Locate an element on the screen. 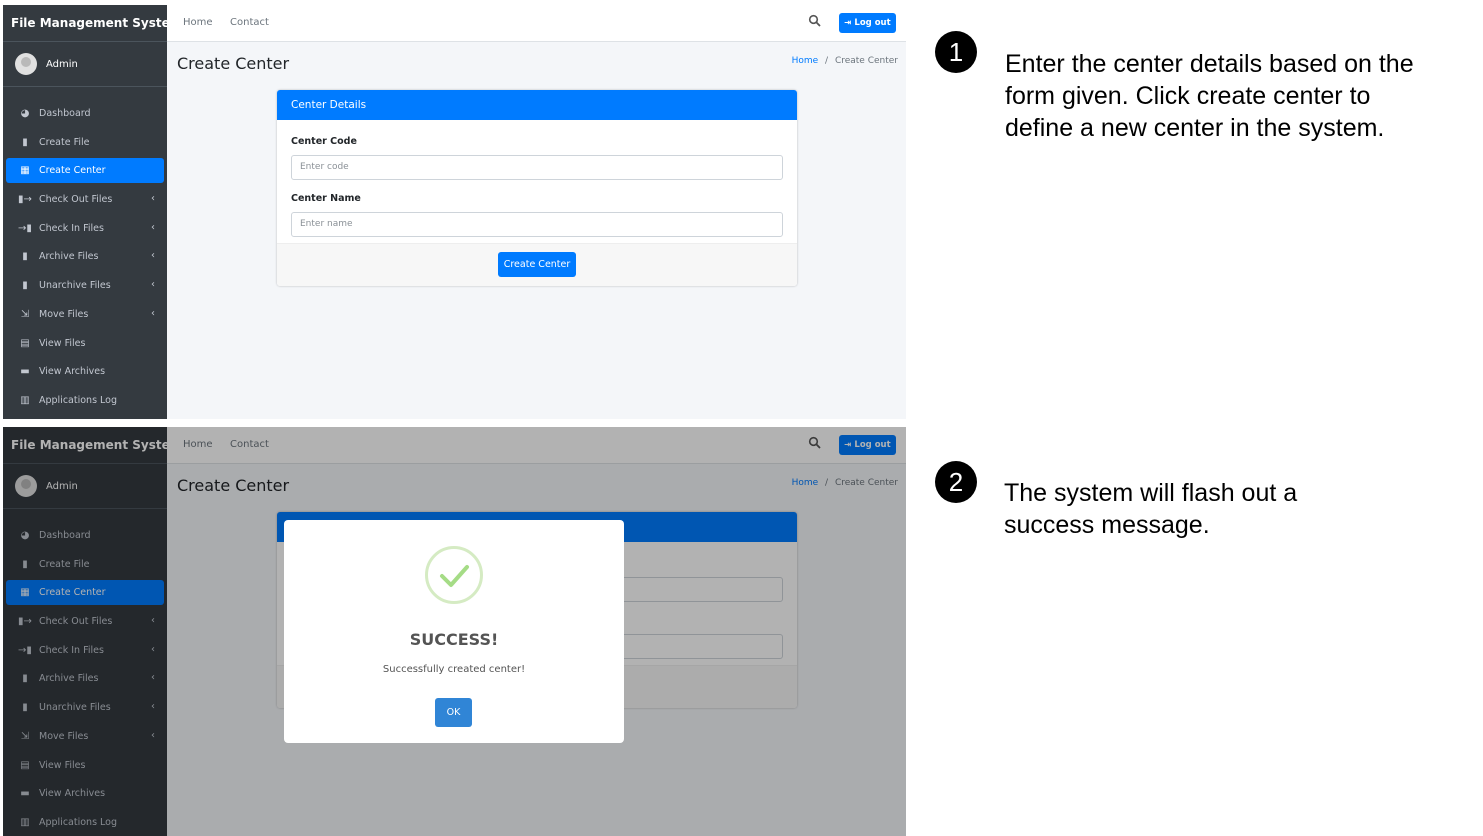  sidebar-item-view-archives: ▬ View Archives is located at coordinates (85, 371).